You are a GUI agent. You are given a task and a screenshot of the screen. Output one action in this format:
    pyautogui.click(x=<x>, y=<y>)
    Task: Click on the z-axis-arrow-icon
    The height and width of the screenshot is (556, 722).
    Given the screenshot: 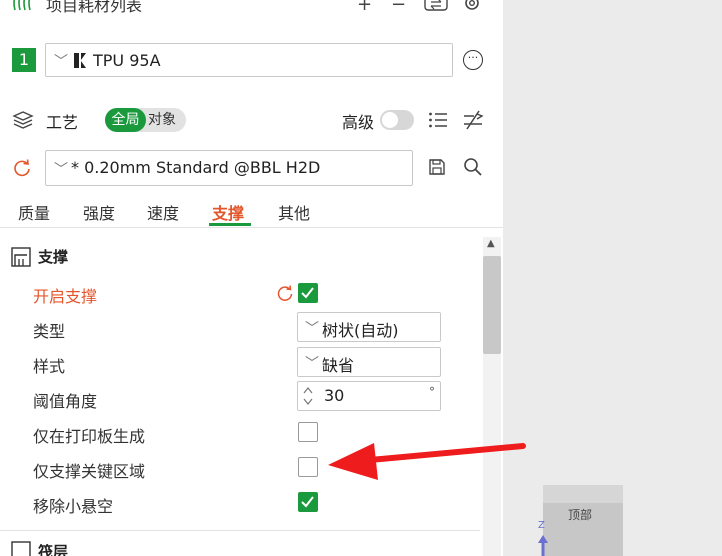 What is the action you would take?
    pyautogui.click(x=543, y=545)
    